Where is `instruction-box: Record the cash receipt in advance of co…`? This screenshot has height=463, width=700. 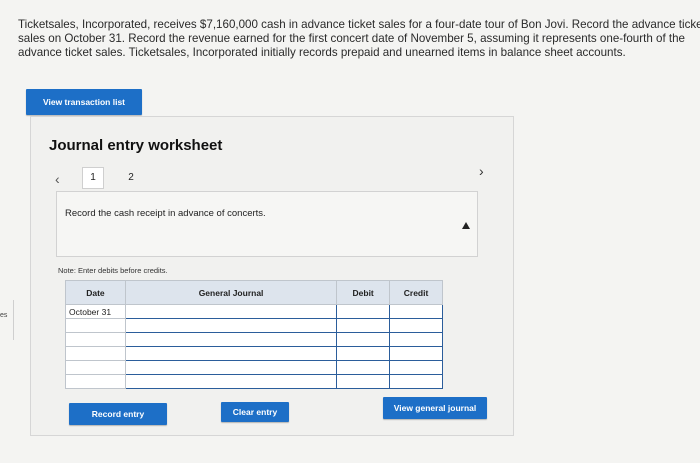
instruction-box: Record the cash receipt in advance of co… is located at coordinates (267, 224).